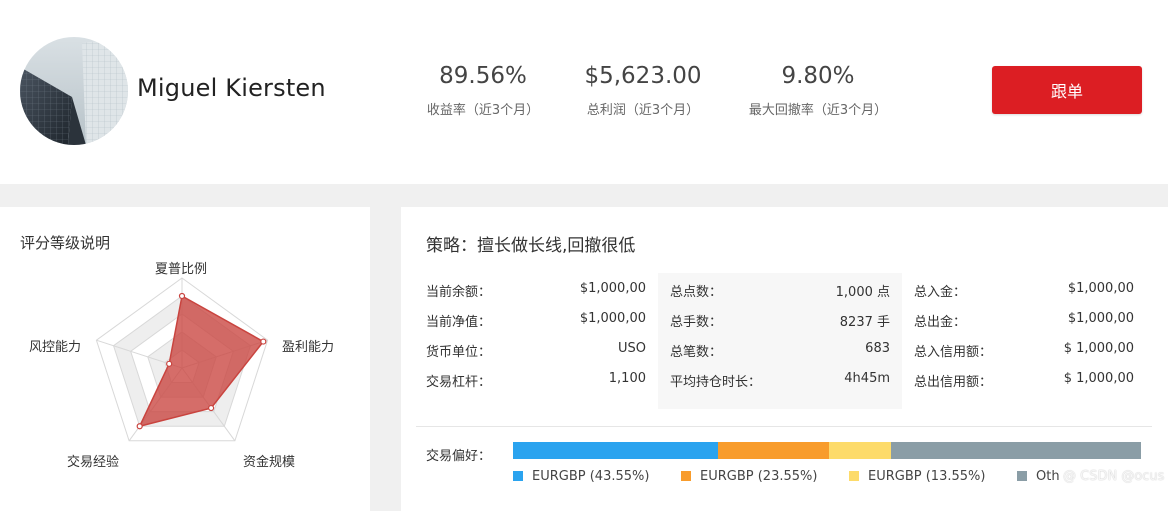  Describe the element at coordinates (536, 318) in the screenshot. I see `stat-row: 当前净值： $1,000,00` at that location.